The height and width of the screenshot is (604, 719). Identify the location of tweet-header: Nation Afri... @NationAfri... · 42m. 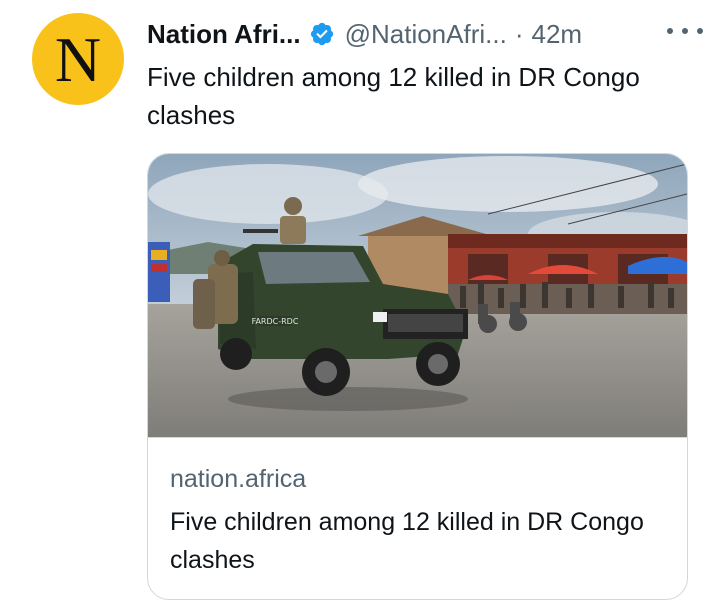
(427, 34).